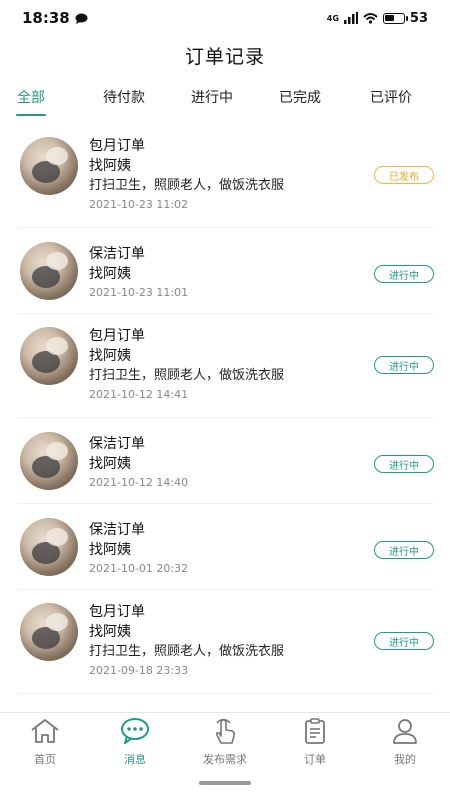  What do you see at coordinates (138, 463) in the screenshot?
I see `order-texts: 保洁订单找阿姨 2021-10-12 14:40` at bounding box center [138, 463].